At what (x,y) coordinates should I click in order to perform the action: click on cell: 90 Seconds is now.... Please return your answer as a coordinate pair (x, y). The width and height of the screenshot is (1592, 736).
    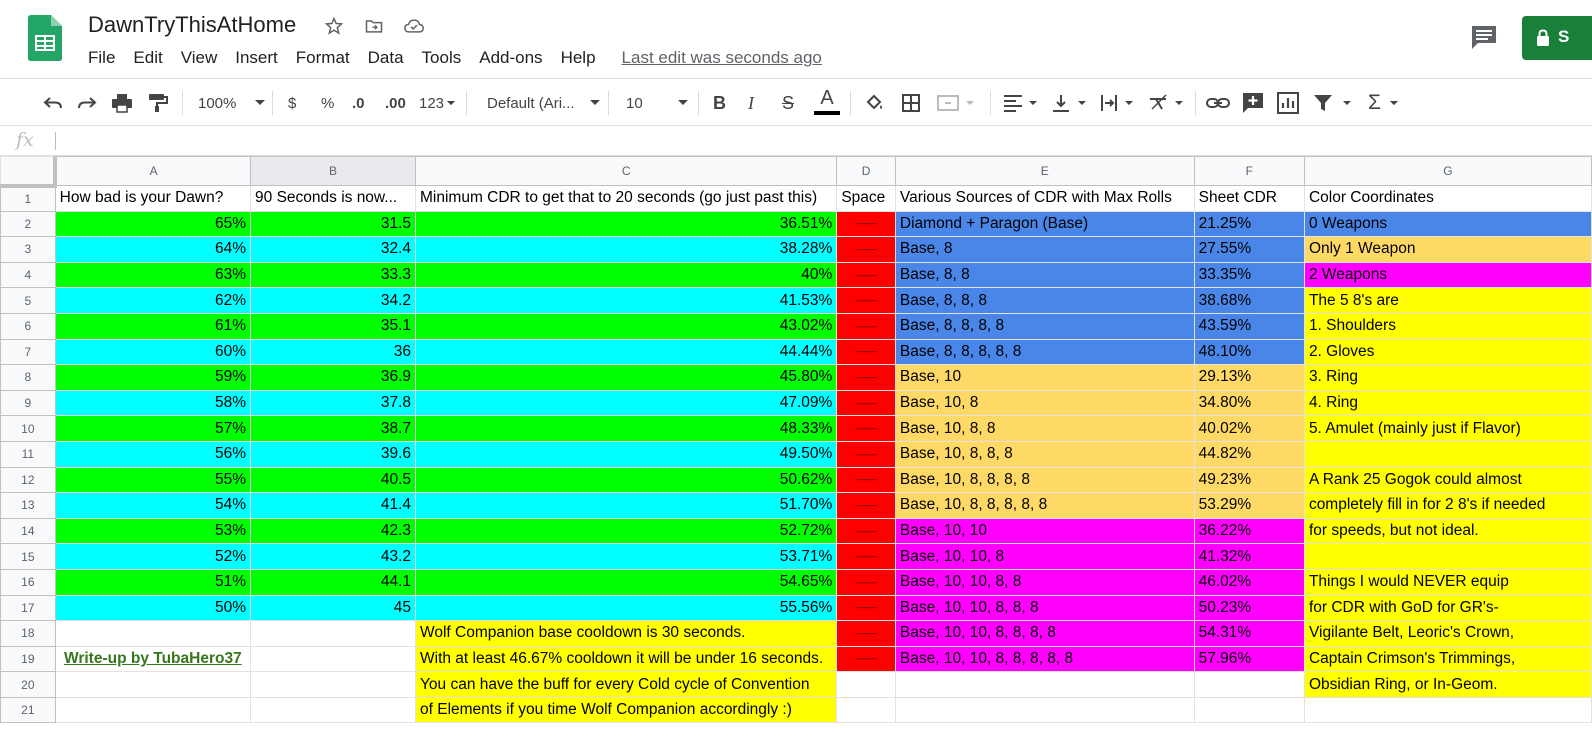
    Looking at the image, I should click on (333, 198).